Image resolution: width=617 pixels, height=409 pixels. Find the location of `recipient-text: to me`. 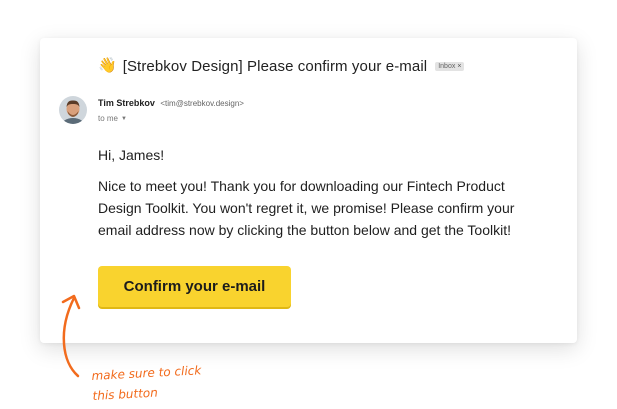

recipient-text: to me is located at coordinates (108, 118).